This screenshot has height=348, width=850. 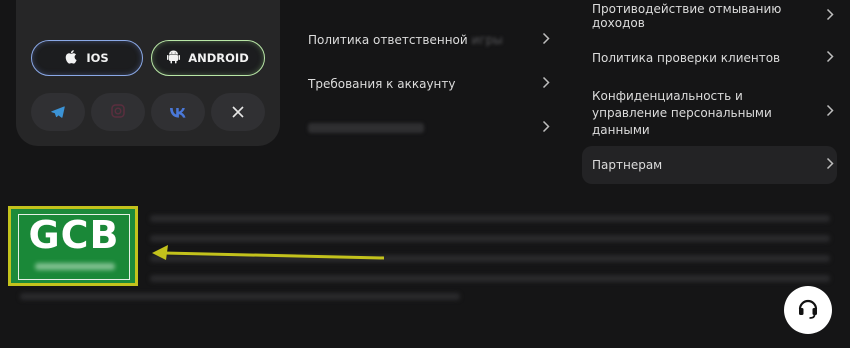 I want to click on telegram-icon, so click(x=58, y=112).